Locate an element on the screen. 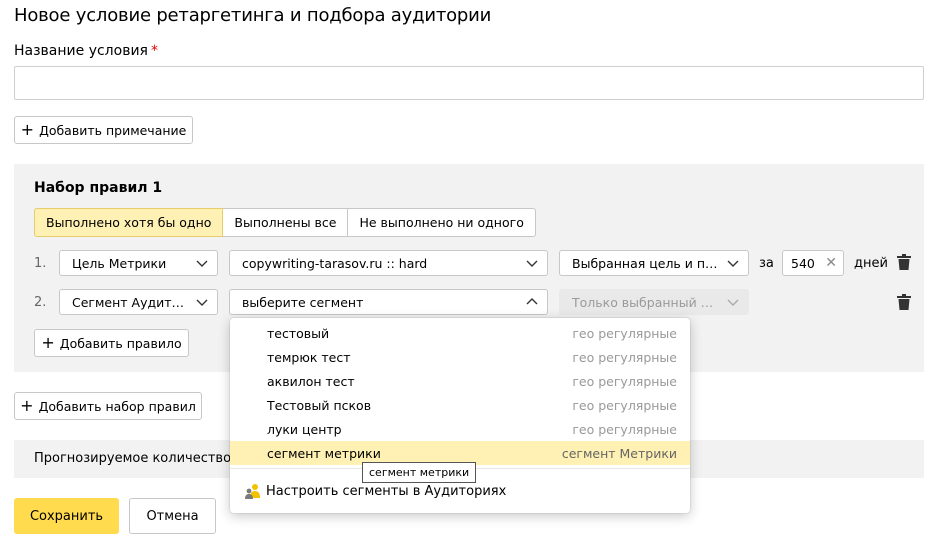  rule-2-segment-value: выберите сегмент is located at coordinates (303, 302).